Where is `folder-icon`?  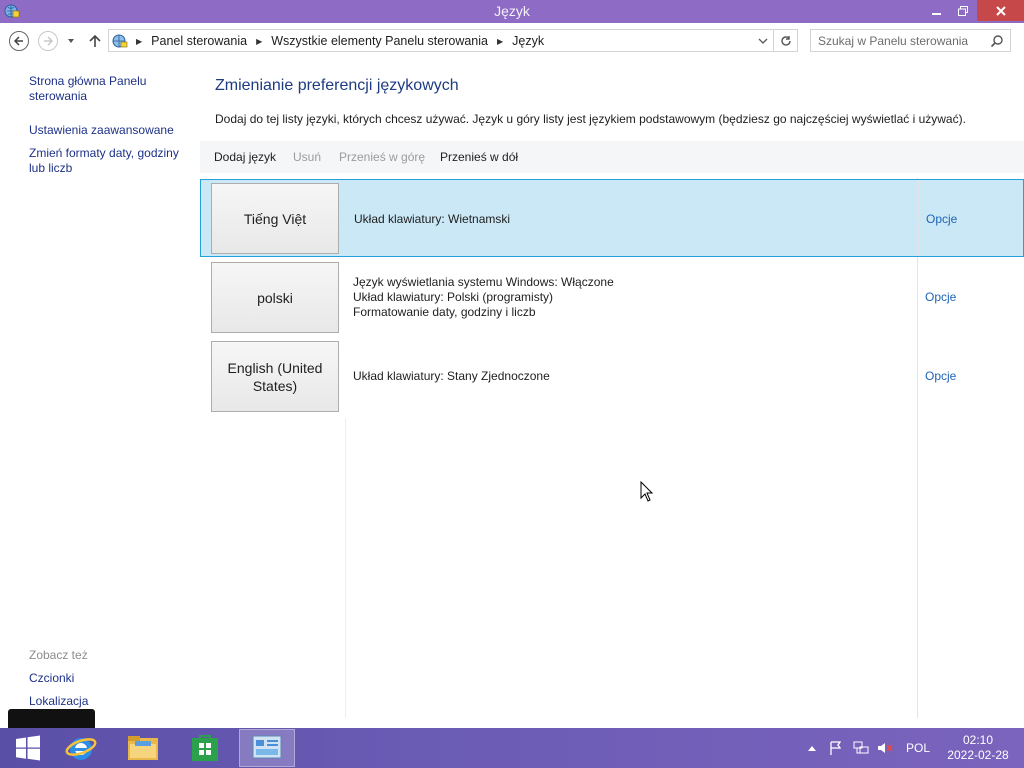 folder-icon is located at coordinates (143, 748).